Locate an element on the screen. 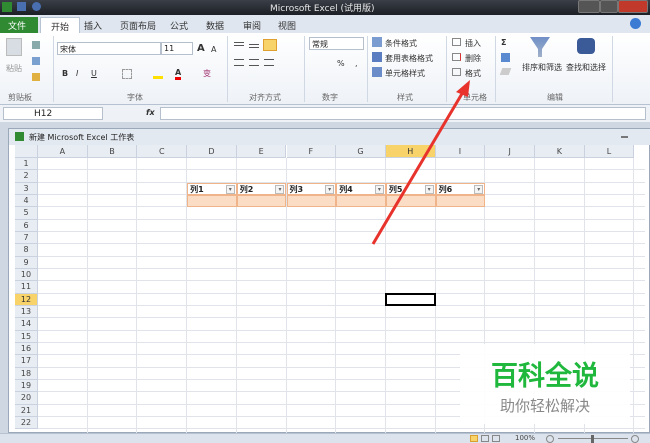 Image resolution: width=650 pixels, height=443 pixels. status-bar: 100% is located at coordinates (325, 438).